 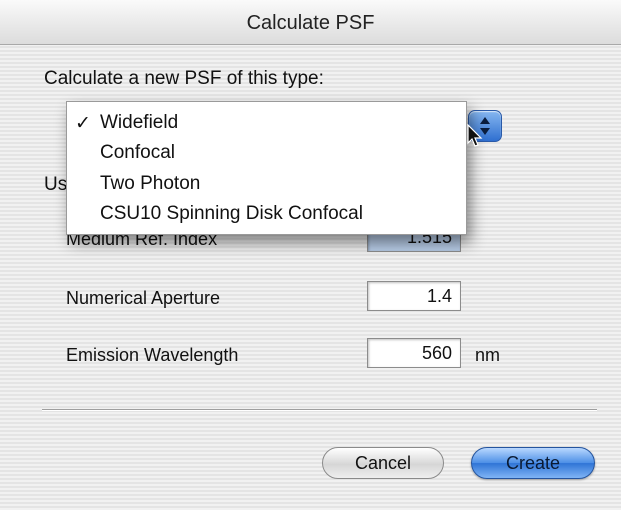 What do you see at coordinates (383, 463) in the screenshot?
I see `cancel-button: Cancel` at bounding box center [383, 463].